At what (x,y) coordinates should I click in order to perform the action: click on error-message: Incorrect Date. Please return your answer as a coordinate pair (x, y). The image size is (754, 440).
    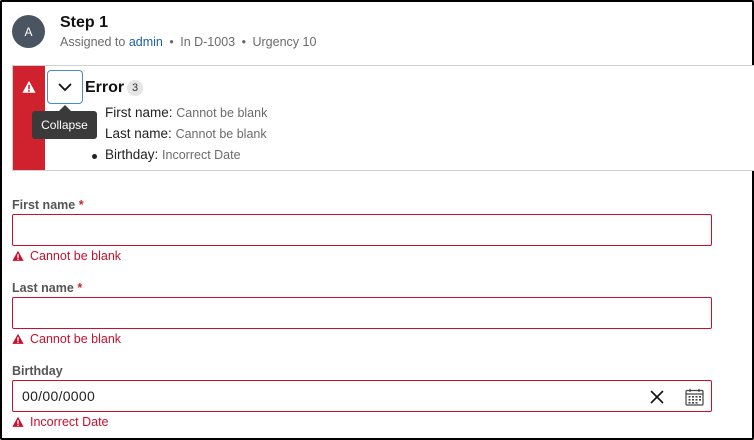
    Looking at the image, I should click on (201, 155).